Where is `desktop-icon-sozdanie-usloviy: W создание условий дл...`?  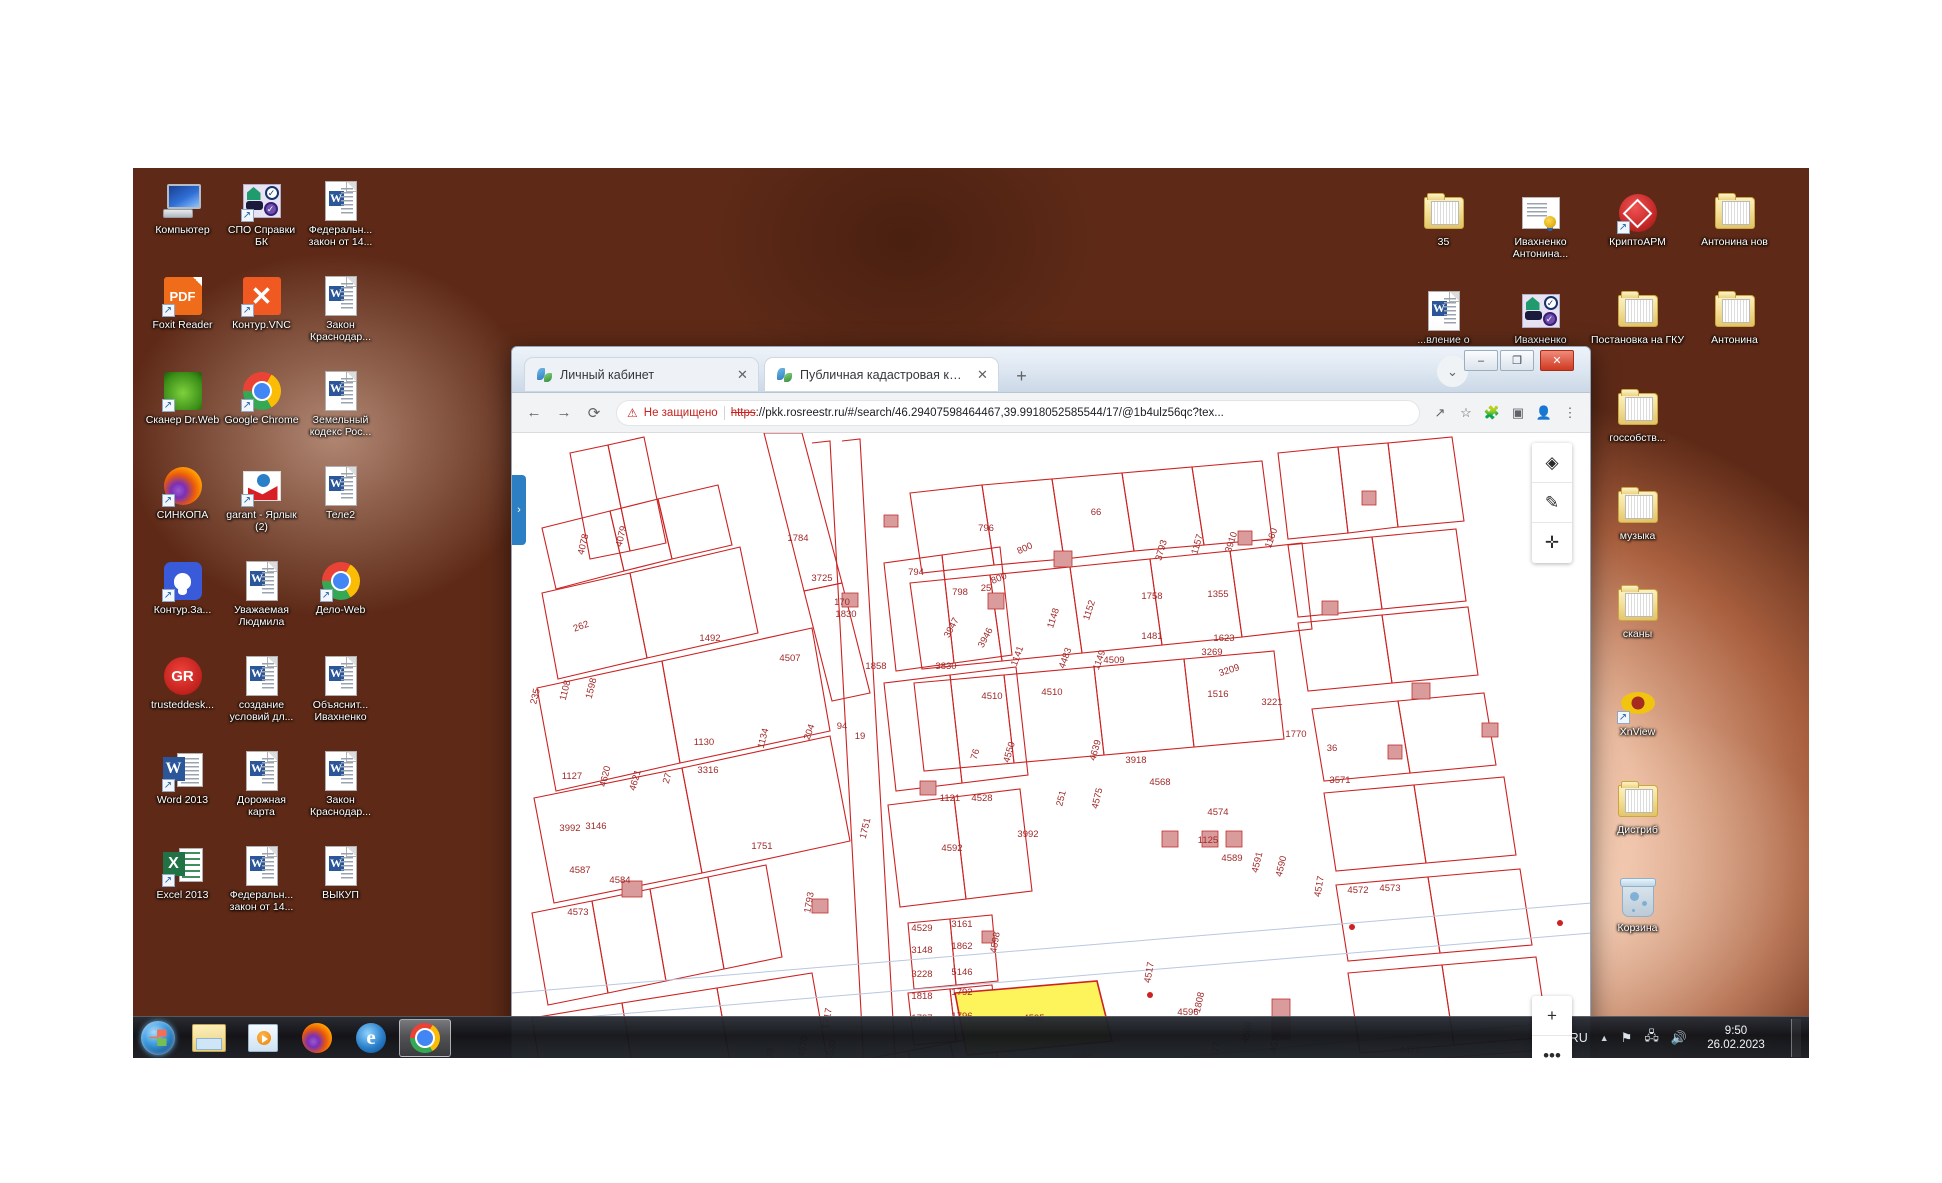 desktop-icon-sozdanie-usloviy: W создание условий дл... is located at coordinates (261, 698).